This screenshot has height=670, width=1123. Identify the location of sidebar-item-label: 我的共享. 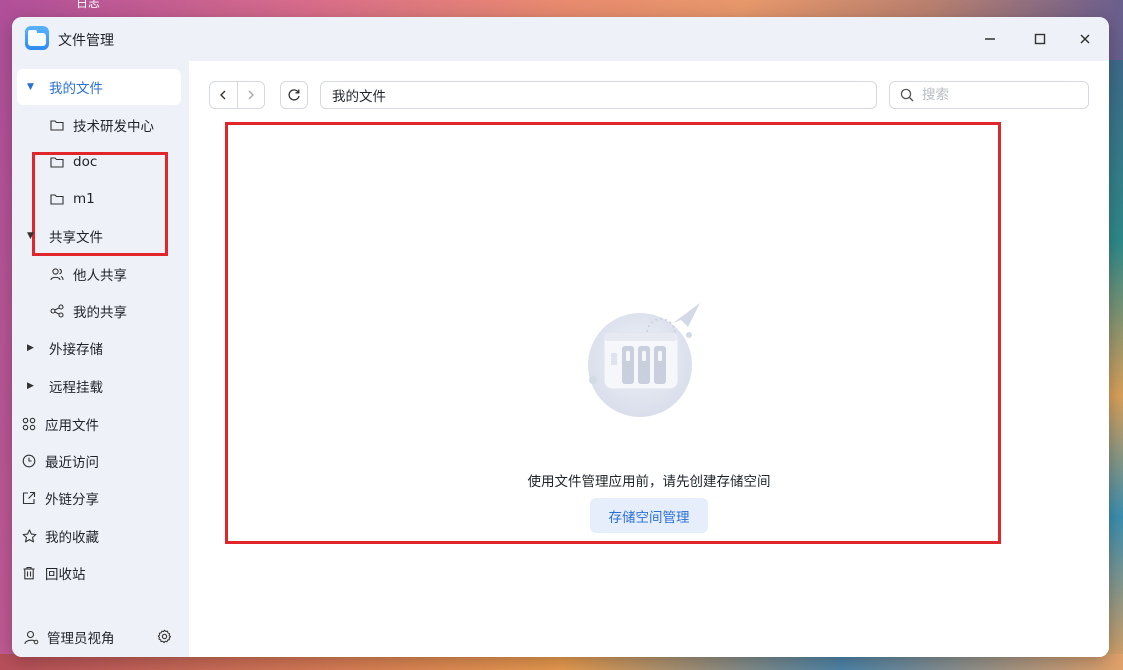
(100, 313).